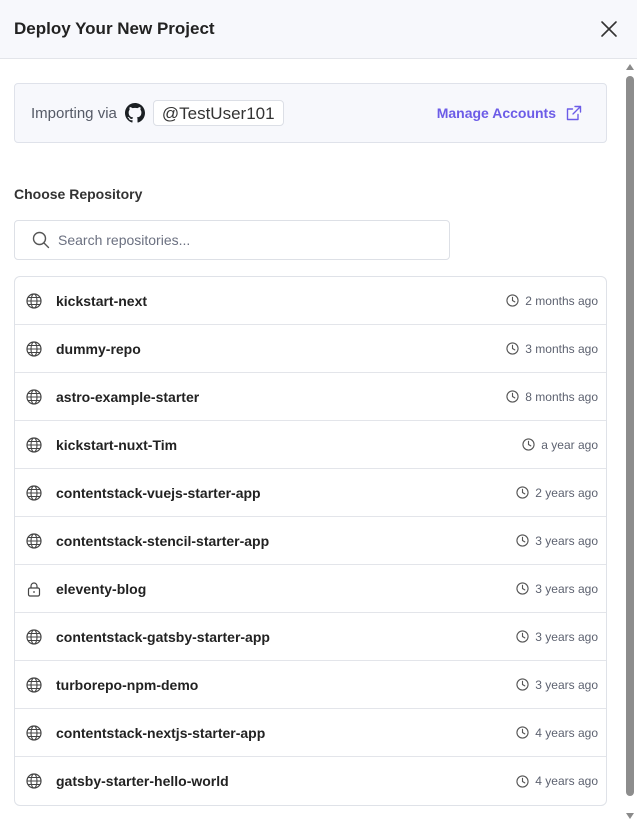 This screenshot has width=637, height=824. I want to click on repository-name: contentstack-nextjs-starter-app, so click(161, 732).